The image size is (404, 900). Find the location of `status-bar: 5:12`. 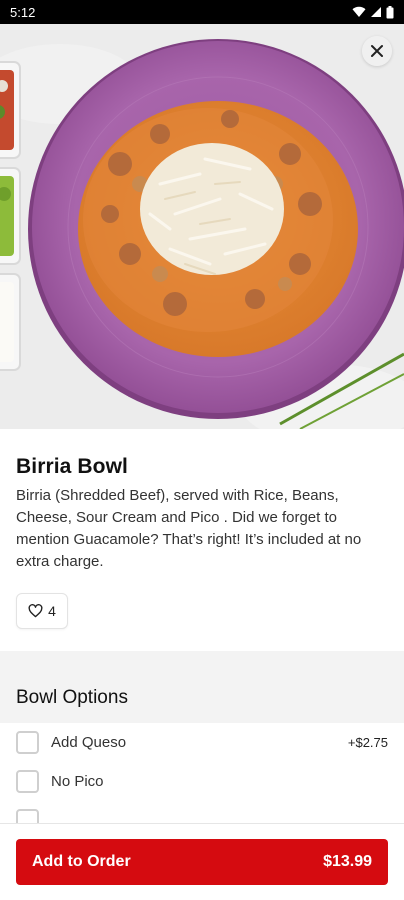

status-bar: 5:12 is located at coordinates (202, 12).